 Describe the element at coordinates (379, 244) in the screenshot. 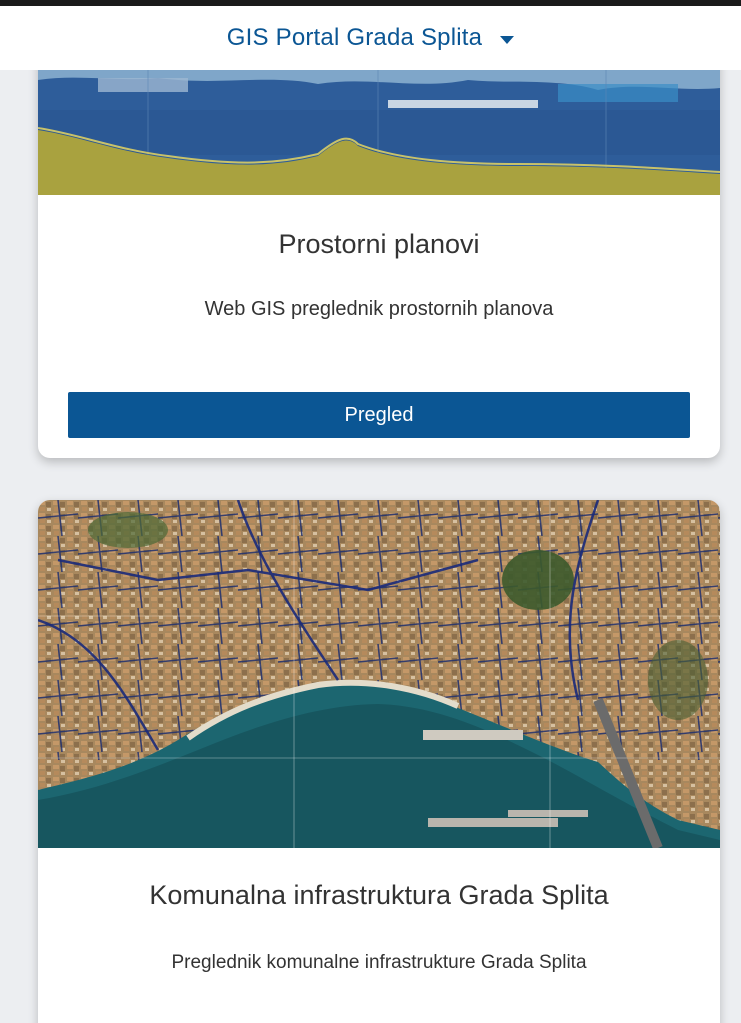

I see `card-title: Prostorni planovi` at that location.